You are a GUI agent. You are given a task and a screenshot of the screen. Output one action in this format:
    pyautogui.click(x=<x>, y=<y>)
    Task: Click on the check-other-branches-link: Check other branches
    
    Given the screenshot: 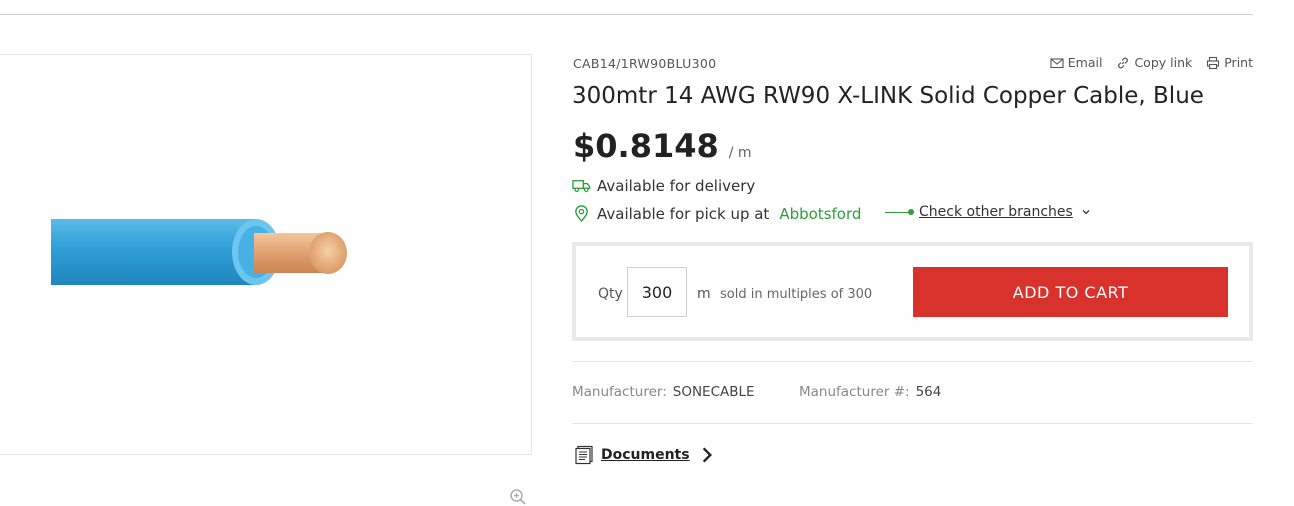 What is the action you would take?
    pyautogui.click(x=988, y=212)
    